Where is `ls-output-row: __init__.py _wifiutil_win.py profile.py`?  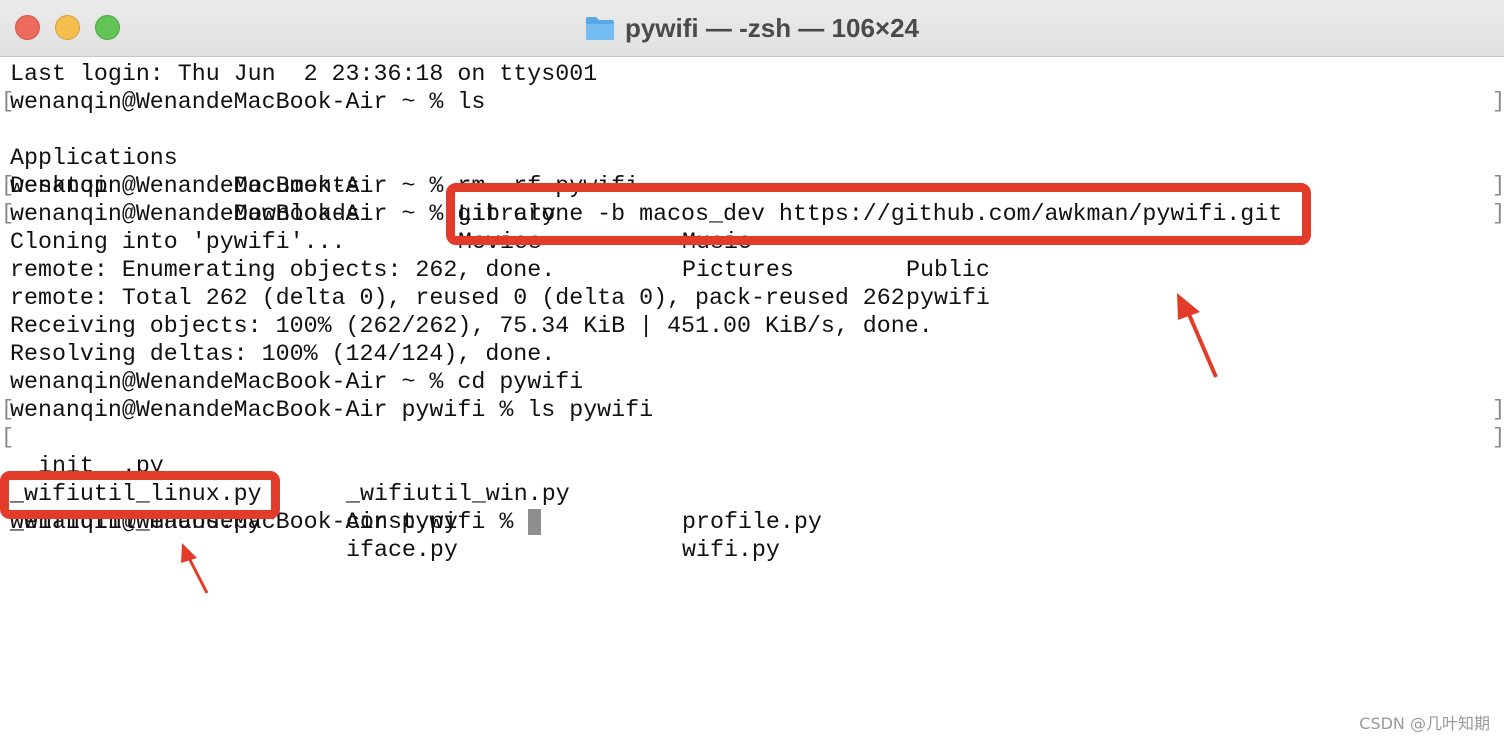 ls-output-row: __init__.py _wifiutil_win.py profile.py is located at coordinates (510, 479).